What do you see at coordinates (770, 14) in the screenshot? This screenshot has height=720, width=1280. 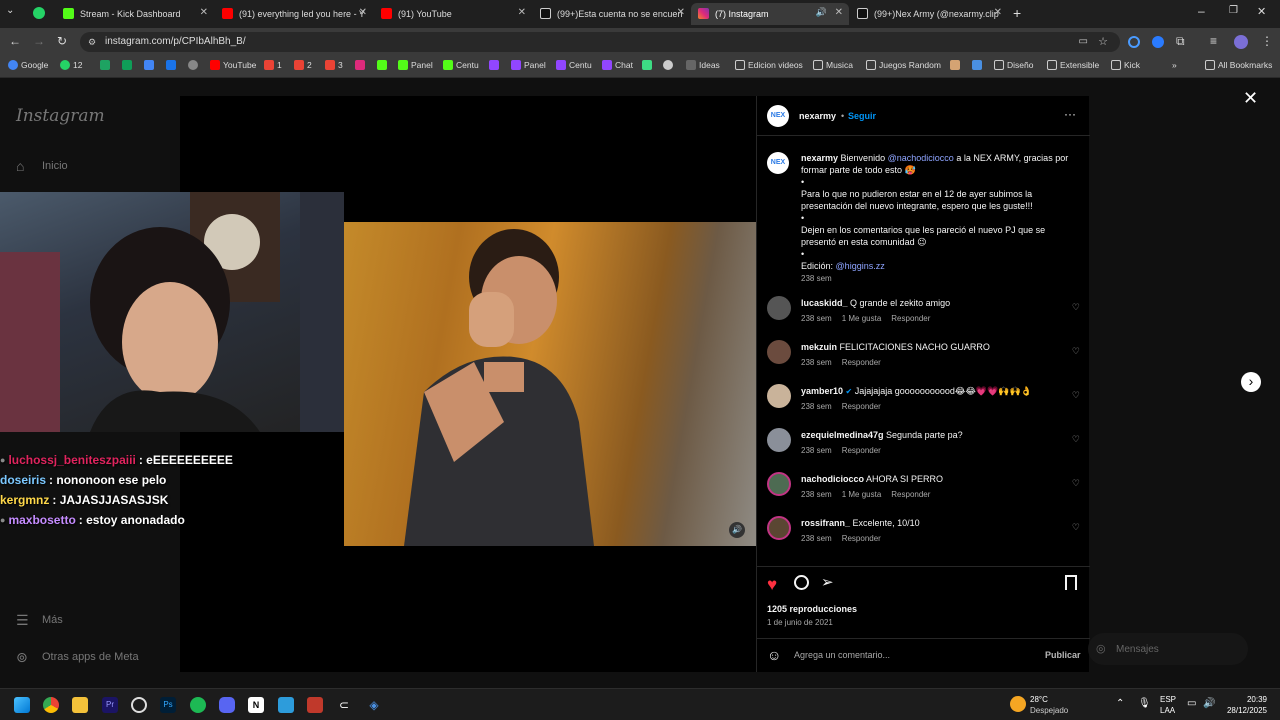 I see `tab-instagram: (7) Instagram 🔊 ✕` at bounding box center [770, 14].